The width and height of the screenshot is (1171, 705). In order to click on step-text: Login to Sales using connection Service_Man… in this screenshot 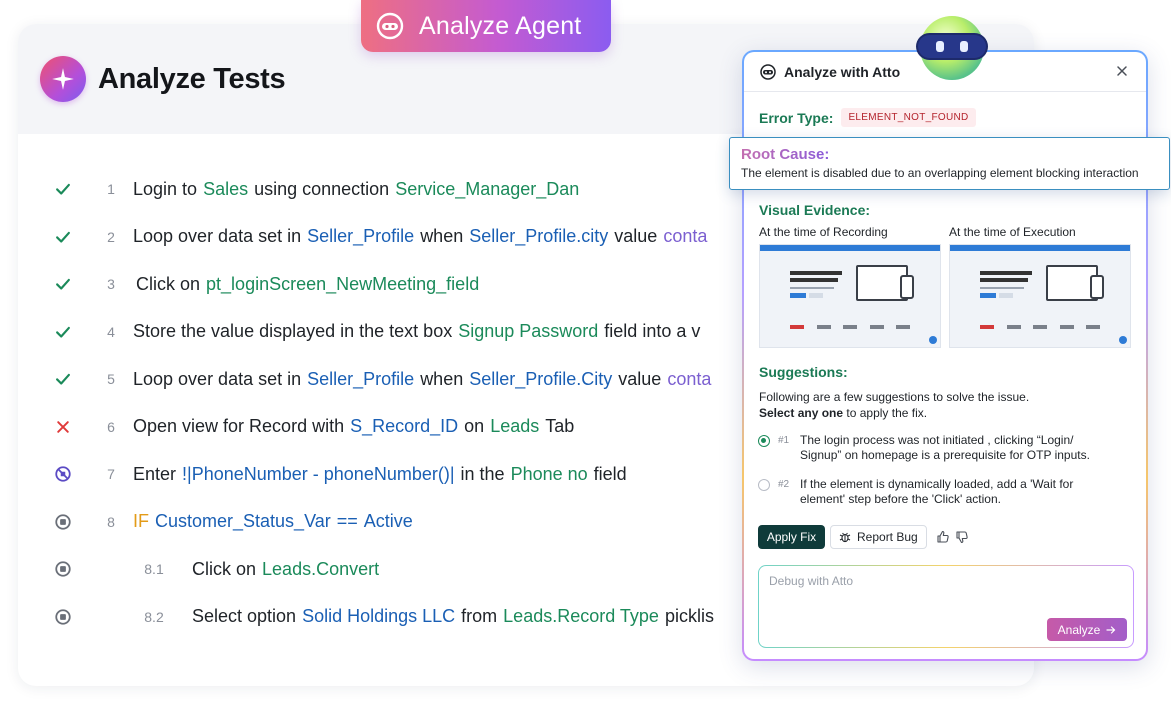, I will do `click(359, 189)`.